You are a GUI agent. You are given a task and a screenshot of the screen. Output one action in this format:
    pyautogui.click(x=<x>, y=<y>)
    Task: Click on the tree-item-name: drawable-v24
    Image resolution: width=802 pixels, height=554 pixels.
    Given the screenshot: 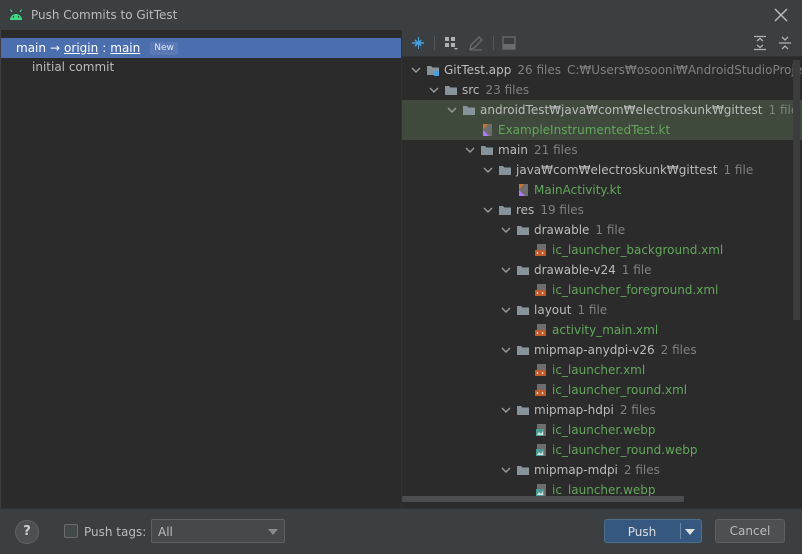 What is the action you would take?
    pyautogui.click(x=575, y=270)
    